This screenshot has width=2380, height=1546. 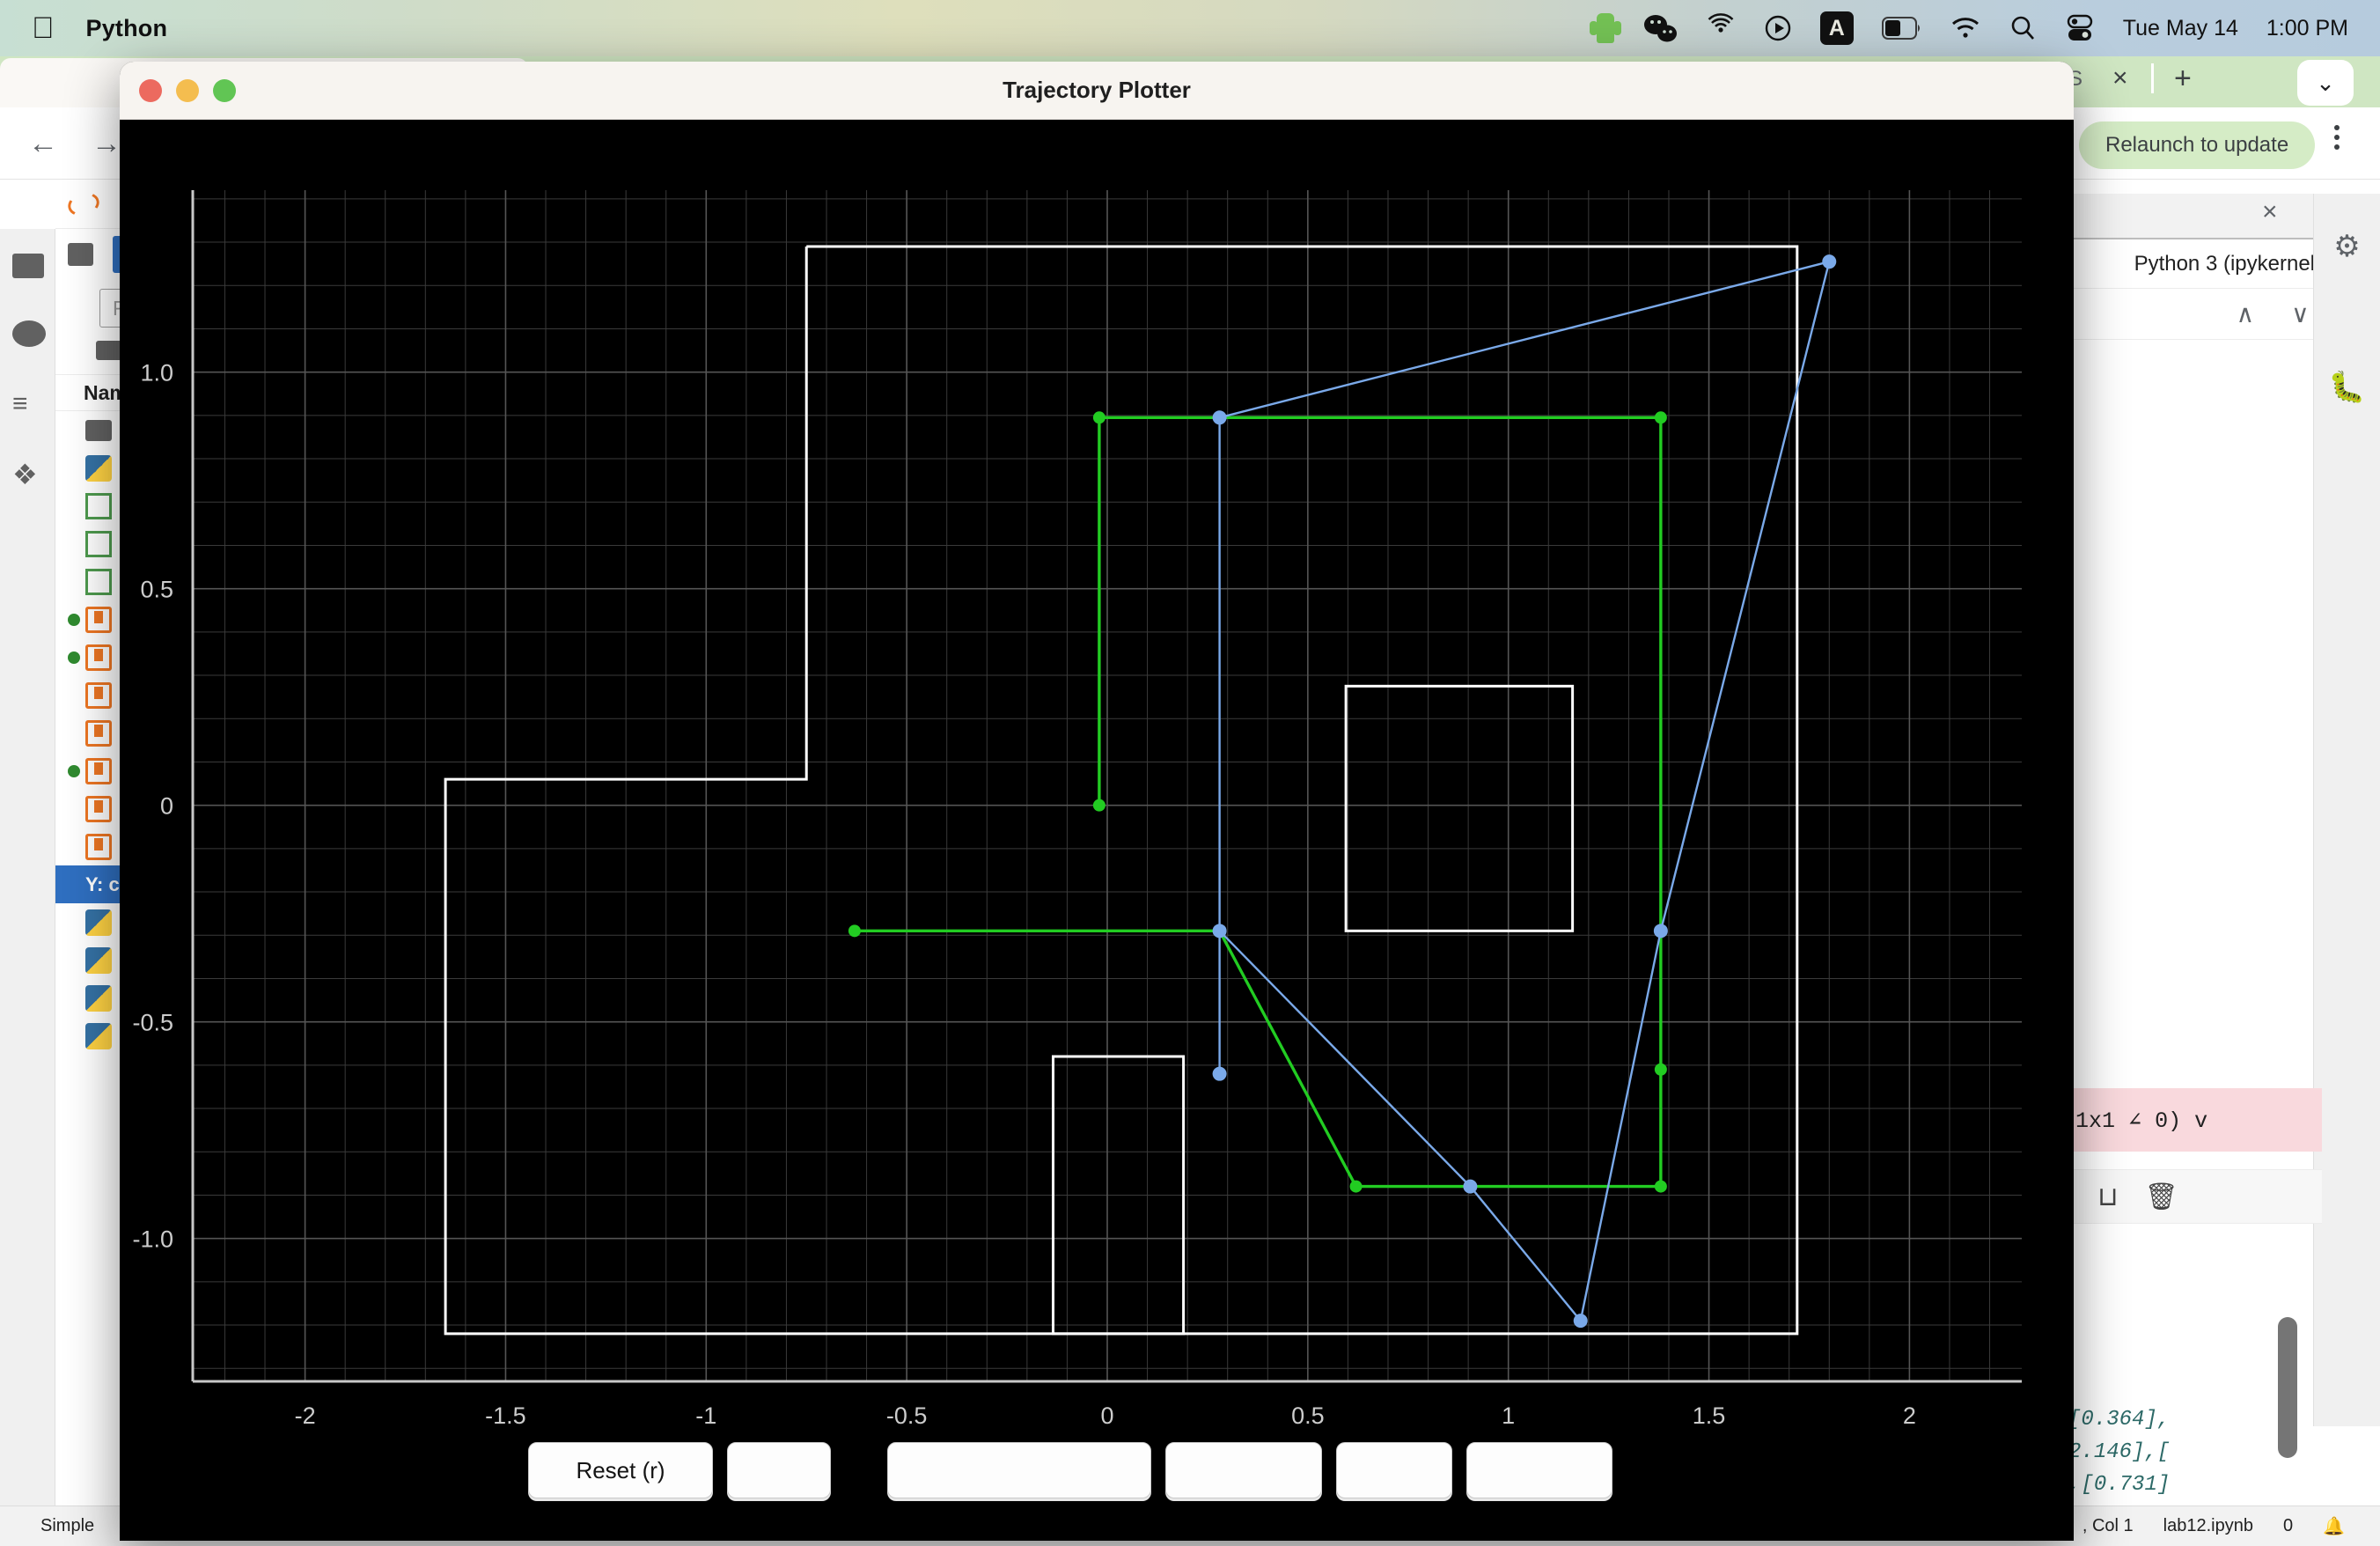 I want to click on y-tick-label: -1.0, so click(x=152, y=1239).